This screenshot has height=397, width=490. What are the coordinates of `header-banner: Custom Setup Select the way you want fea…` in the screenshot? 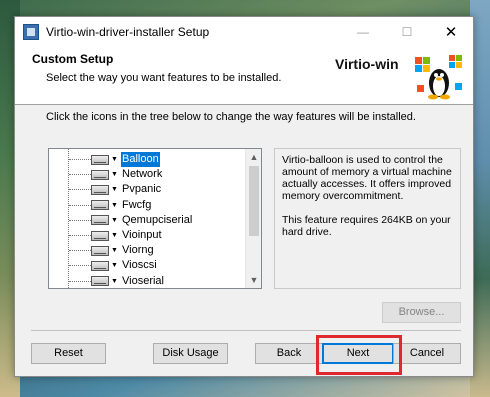 It's located at (244, 76).